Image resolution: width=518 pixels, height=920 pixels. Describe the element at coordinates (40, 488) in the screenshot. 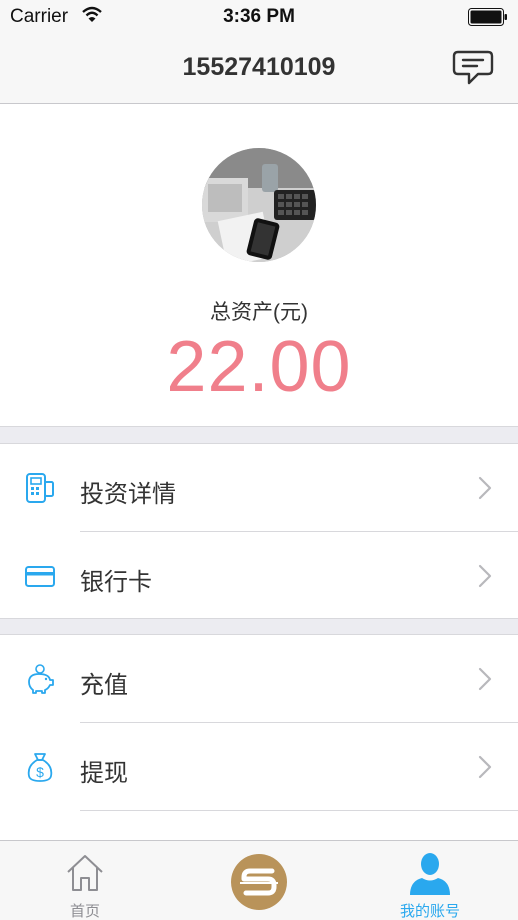

I see `pos-terminal-icon` at that location.